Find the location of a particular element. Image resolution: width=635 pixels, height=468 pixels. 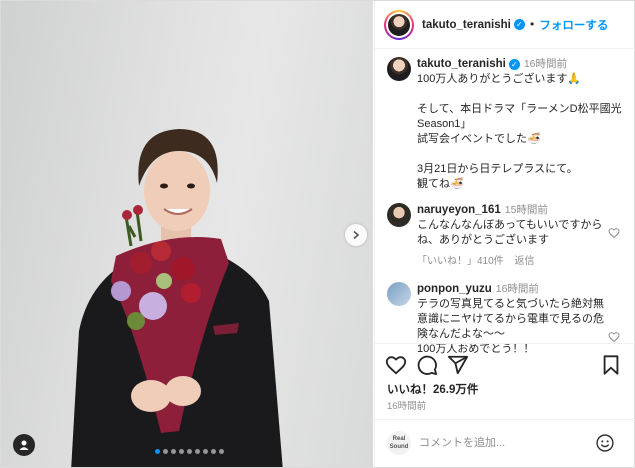

comment-bubble-icon is located at coordinates (427, 365).